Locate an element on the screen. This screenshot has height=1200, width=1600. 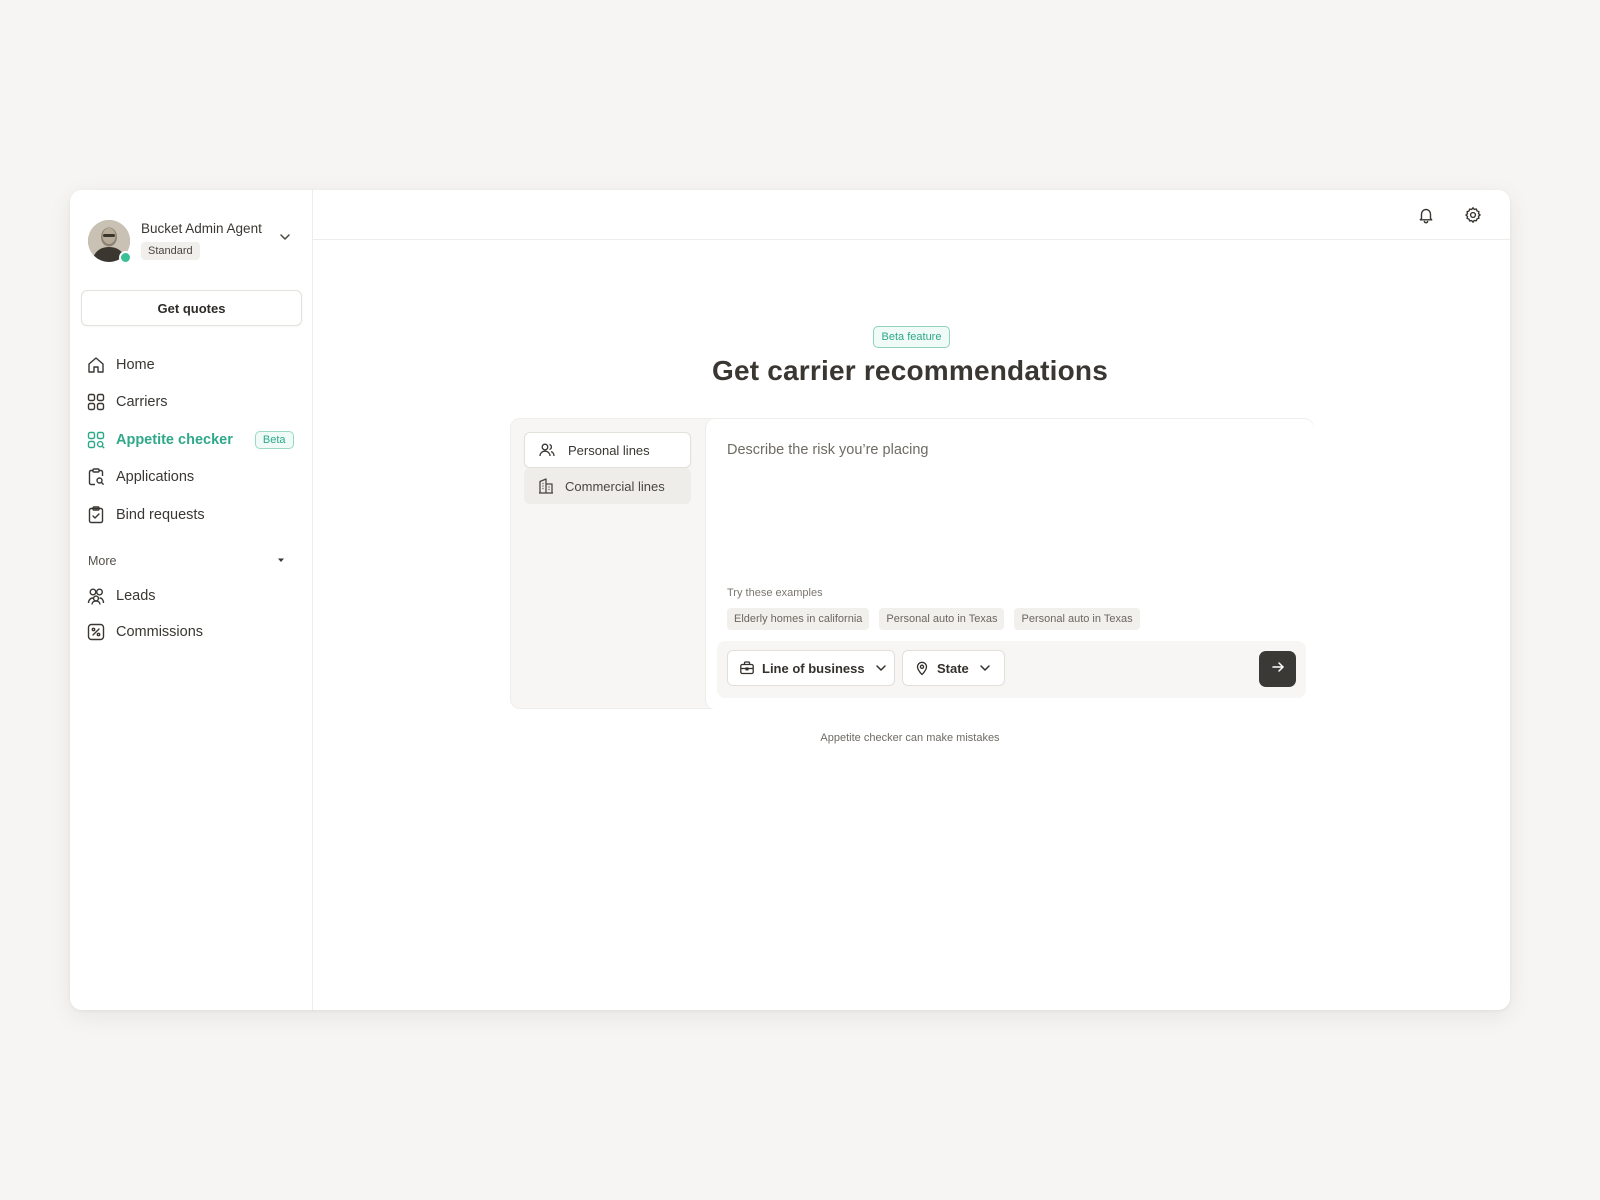
more-label: More is located at coordinates (102, 561).